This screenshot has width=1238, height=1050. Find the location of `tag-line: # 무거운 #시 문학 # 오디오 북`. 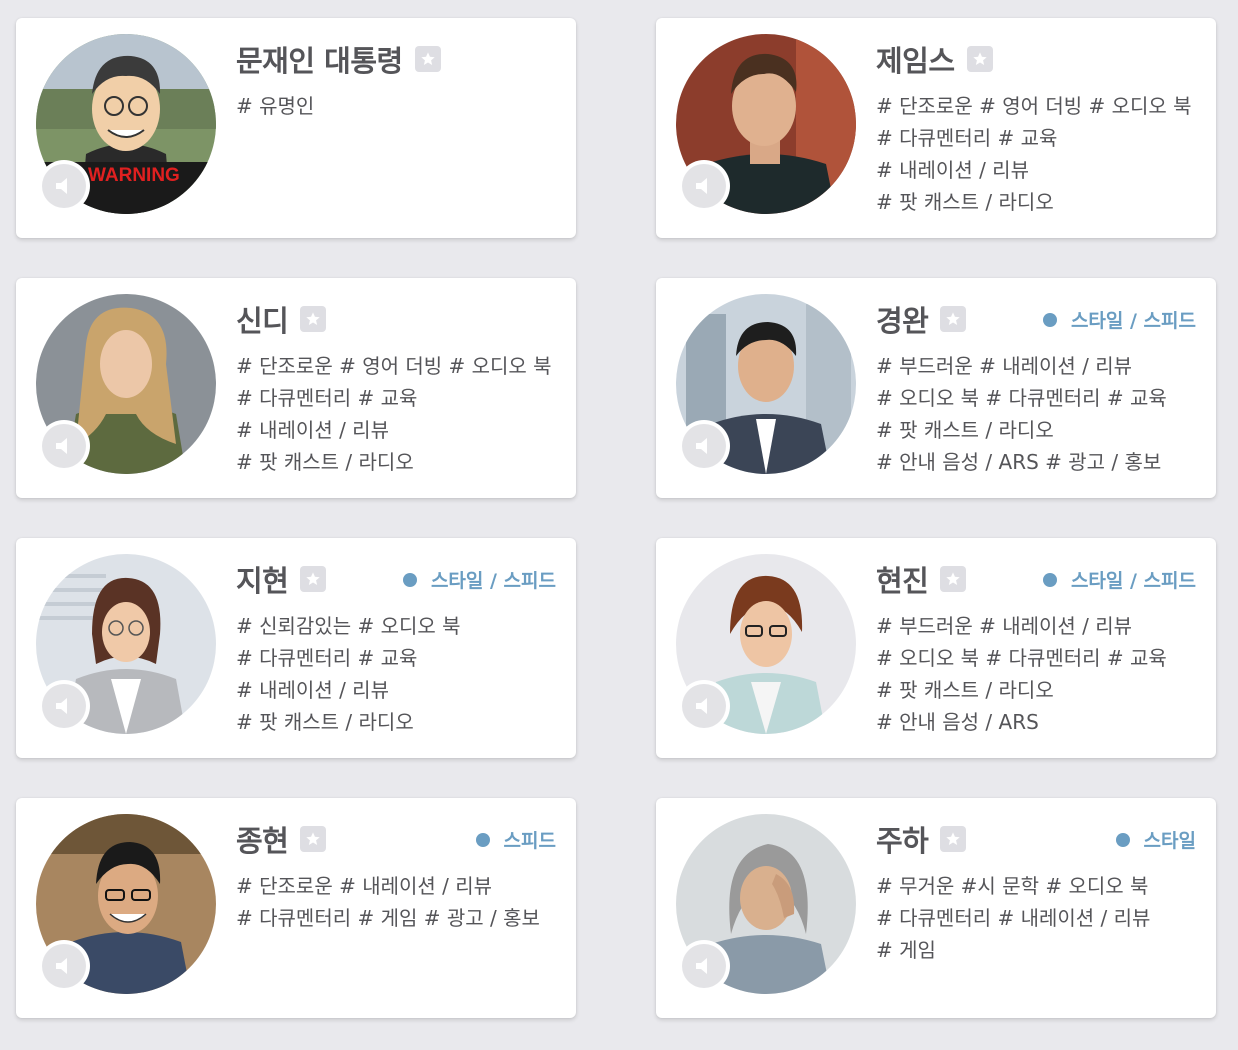

tag-line: # 무거운 #시 문학 # 오디오 북 is located at coordinates (1012, 886).